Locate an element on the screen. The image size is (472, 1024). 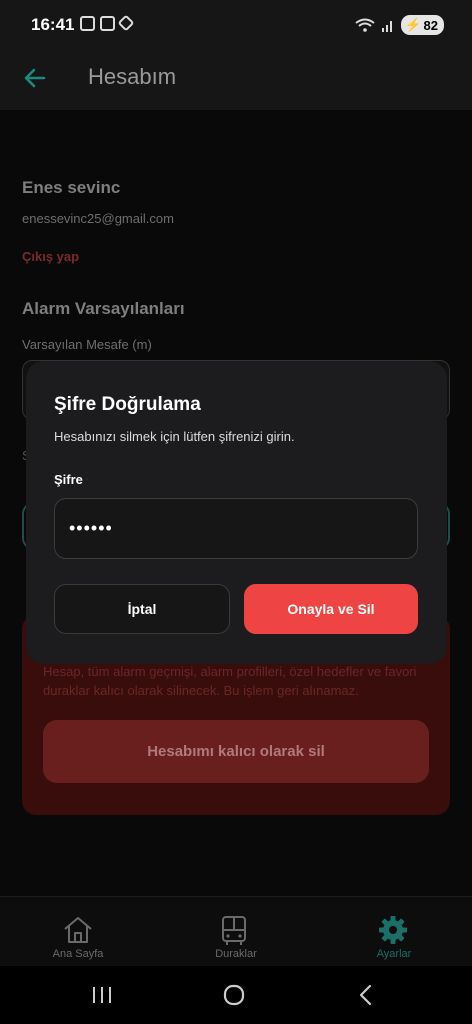
delete-account-button: Hesabımı kalıcı olarak sil is located at coordinates (236, 751).